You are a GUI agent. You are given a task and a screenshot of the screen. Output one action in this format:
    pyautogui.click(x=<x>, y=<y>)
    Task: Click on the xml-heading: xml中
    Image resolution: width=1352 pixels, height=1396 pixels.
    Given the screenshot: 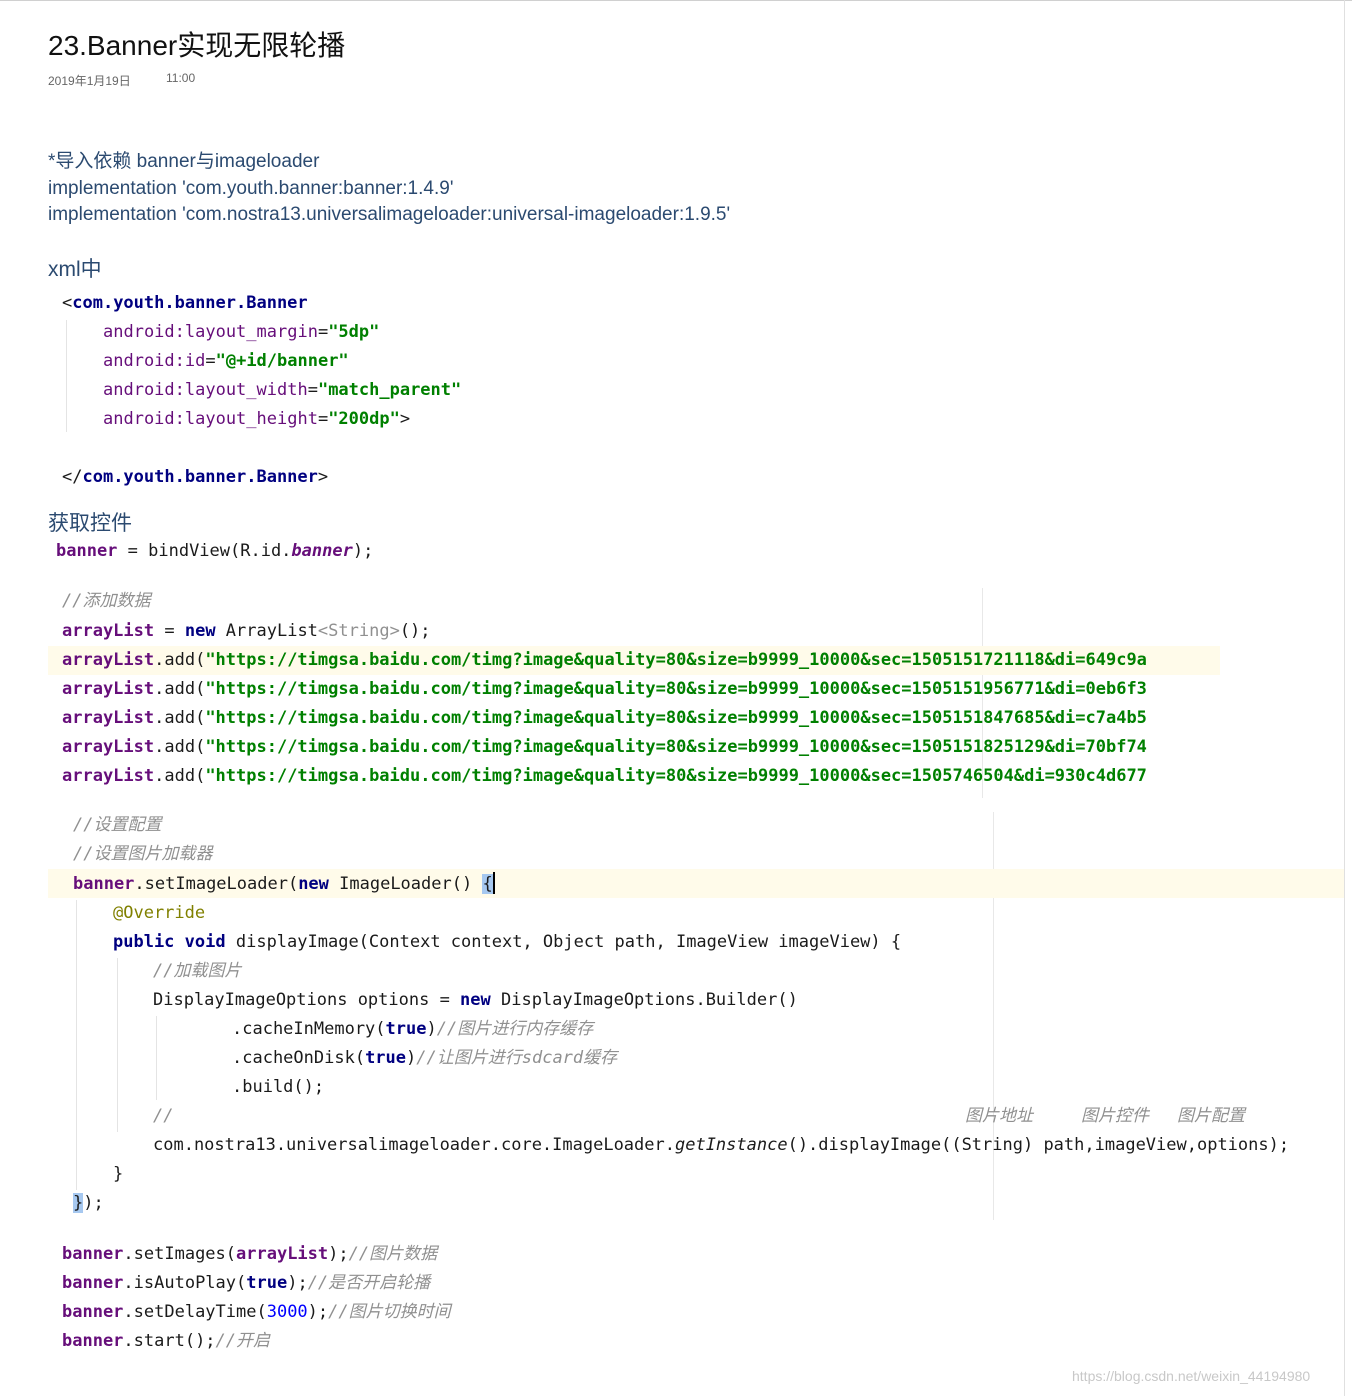 What is the action you would take?
    pyautogui.click(x=75, y=269)
    